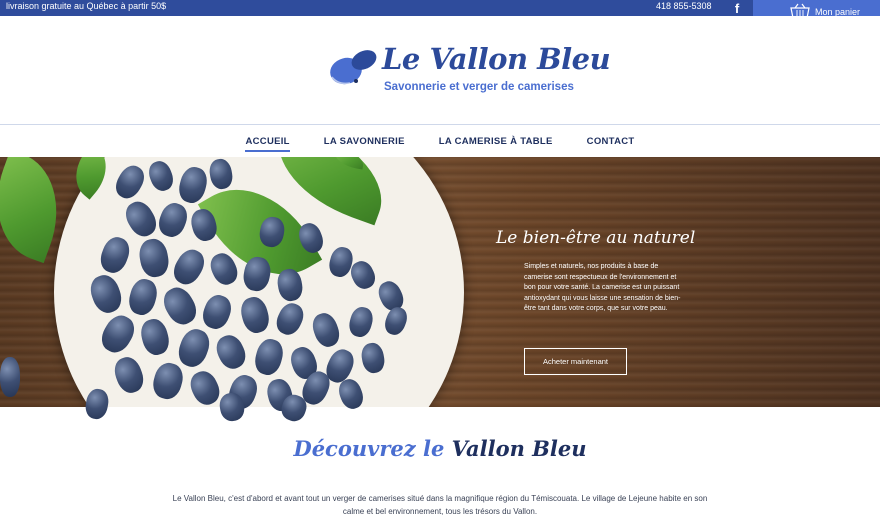 The width and height of the screenshot is (880, 520). Describe the element at coordinates (496, 141) in the screenshot. I see `nav-item-la-camerise-a-table: LA CAMERISE À TABLE` at that location.